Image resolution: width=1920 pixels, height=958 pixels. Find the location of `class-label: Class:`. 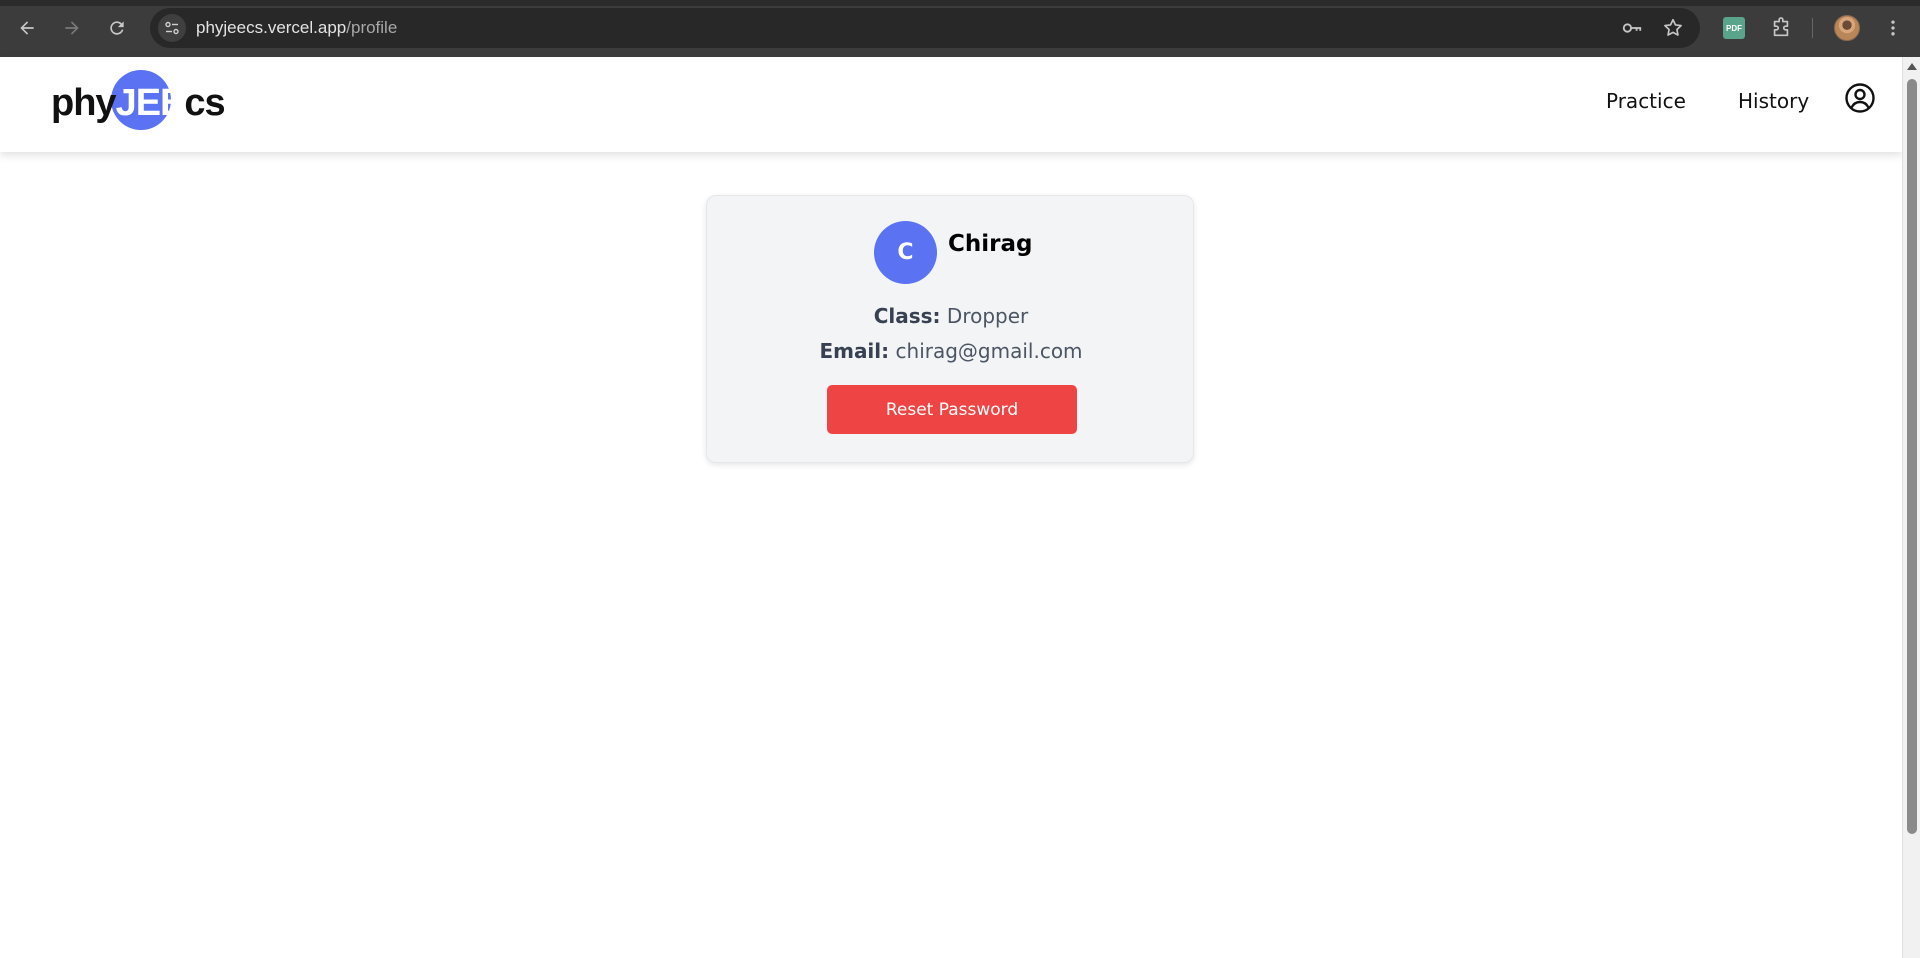

class-label: Class: is located at coordinates (907, 316).